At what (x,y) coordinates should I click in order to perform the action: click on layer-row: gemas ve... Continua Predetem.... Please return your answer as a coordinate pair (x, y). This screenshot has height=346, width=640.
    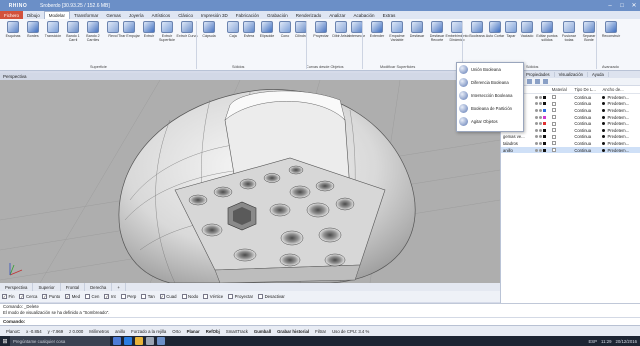
    Looking at the image, I should click on (570, 137).